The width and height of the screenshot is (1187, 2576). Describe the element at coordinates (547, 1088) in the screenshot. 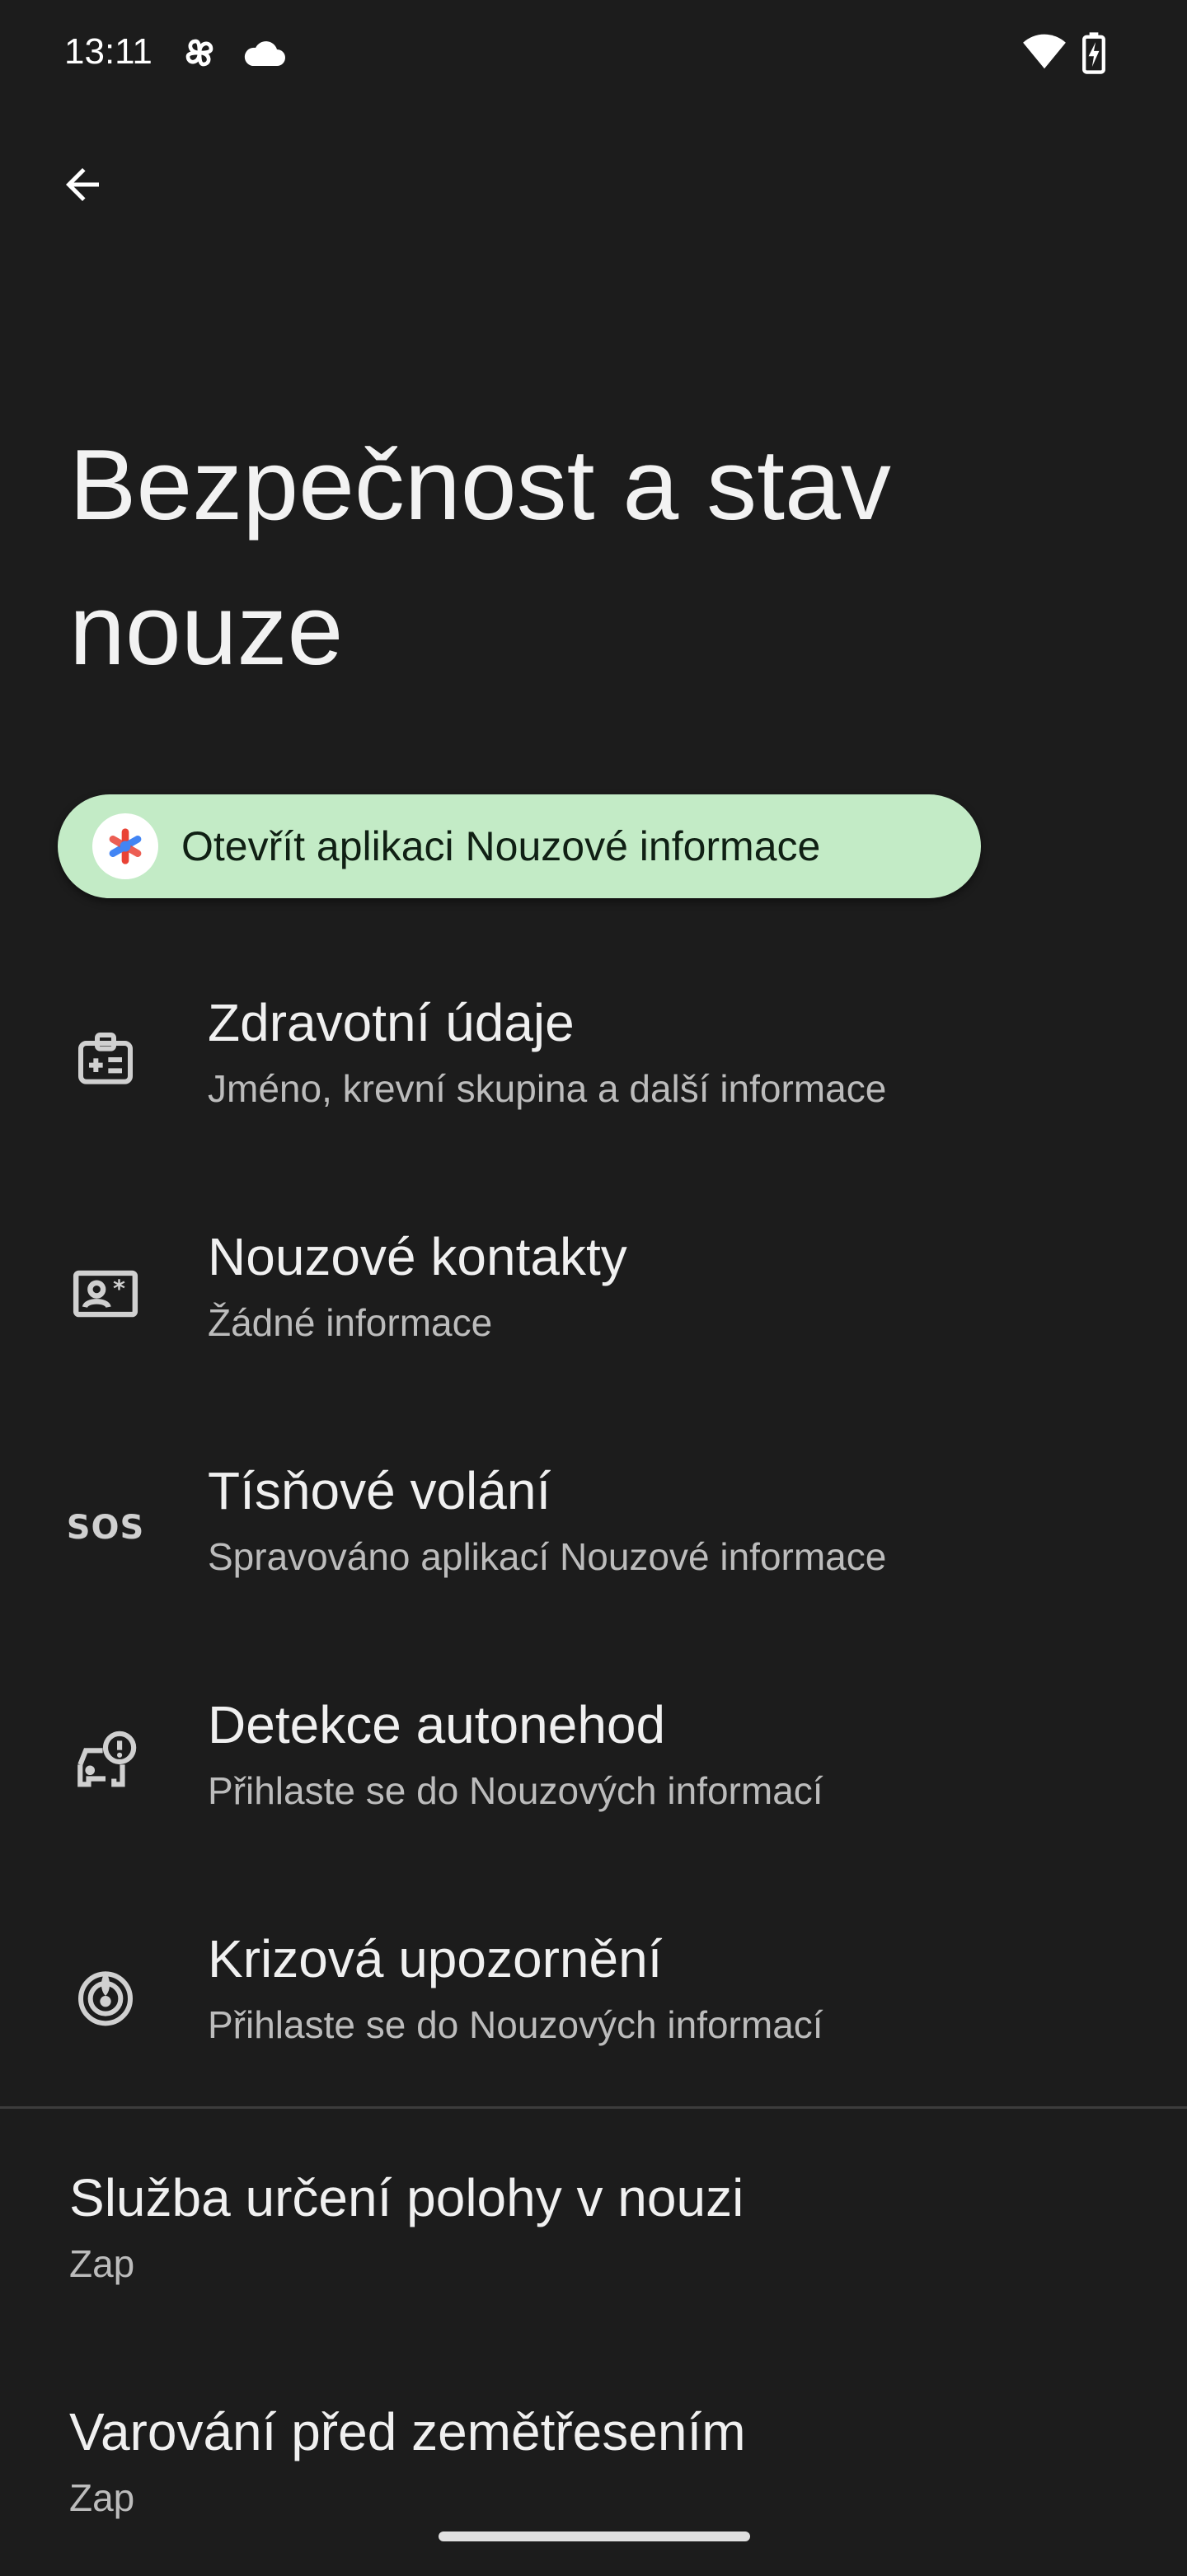

I see `item-subtitle: Jméno, krevní skupina a další informace` at that location.